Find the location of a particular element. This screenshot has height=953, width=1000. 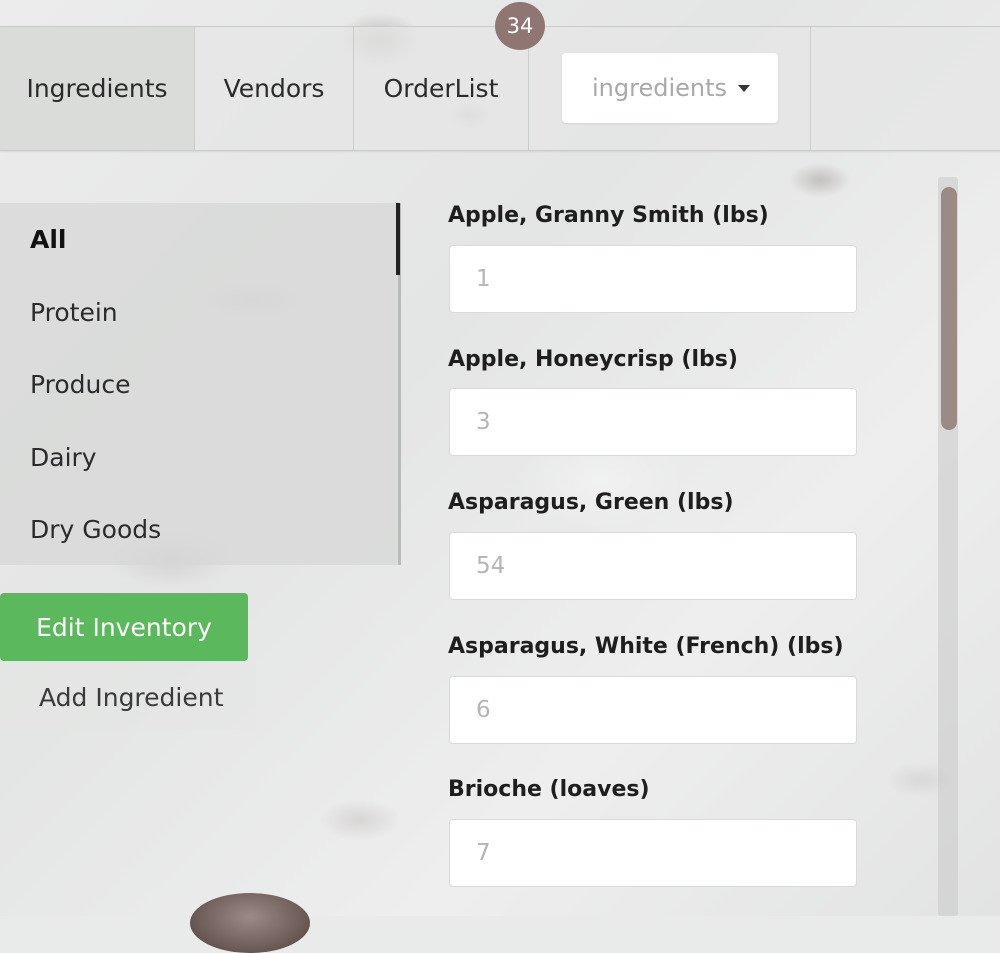

sidebar-item-produce: Produce is located at coordinates (199, 384).